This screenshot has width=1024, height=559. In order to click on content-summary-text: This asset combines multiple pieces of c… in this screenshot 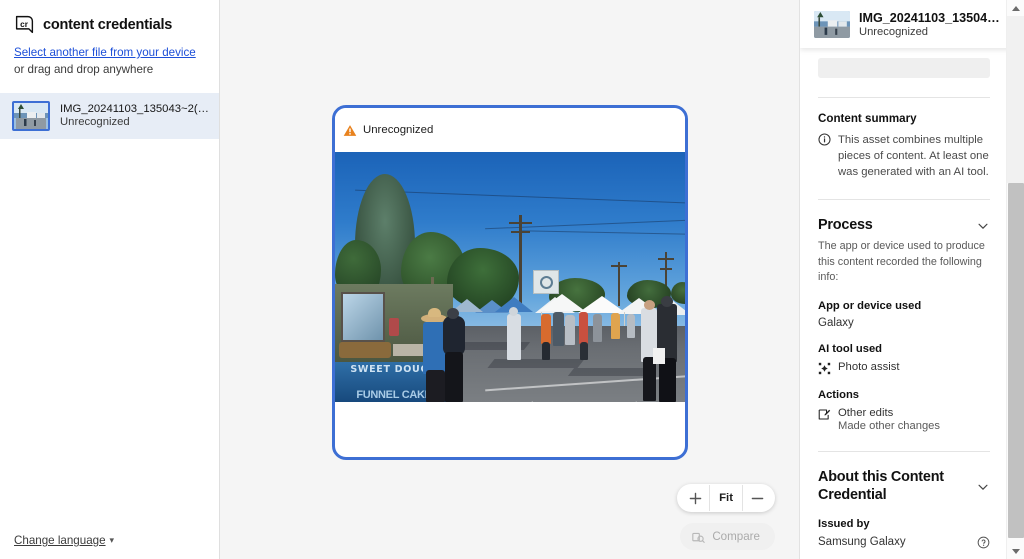, I will do `click(913, 156)`.